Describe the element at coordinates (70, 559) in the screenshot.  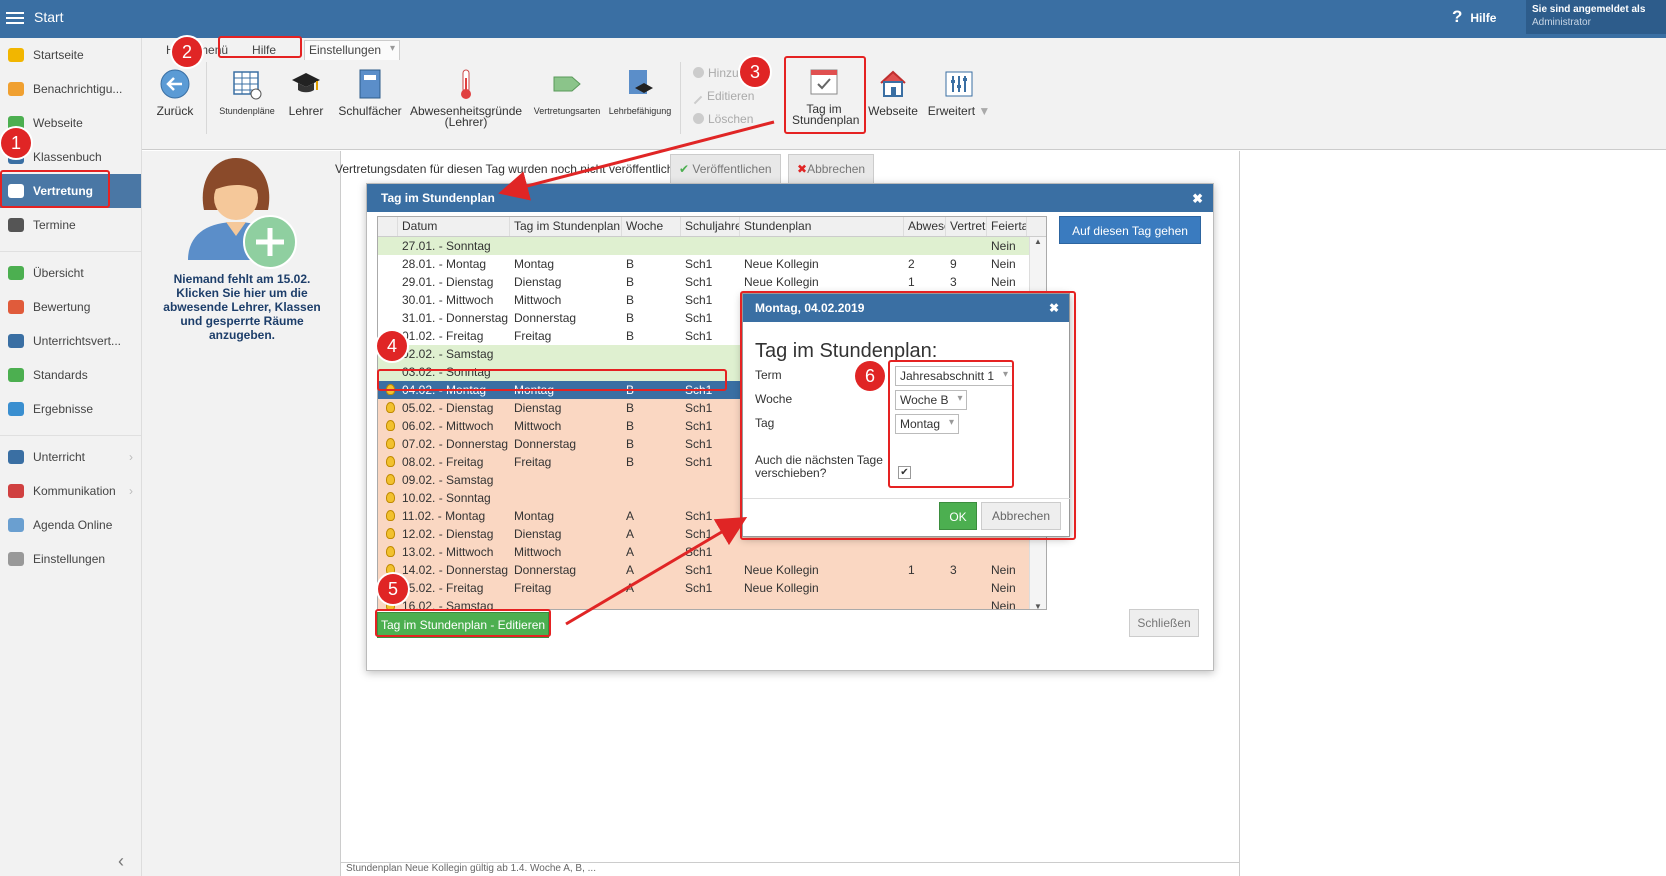
I see `sidebar-item-einstellungen: Einstellungen` at that location.